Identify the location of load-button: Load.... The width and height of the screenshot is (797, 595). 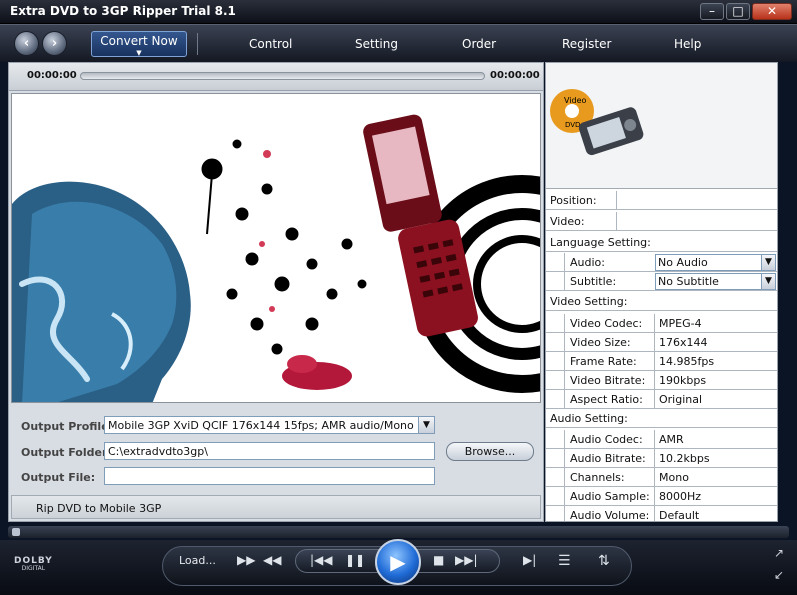
(197, 560).